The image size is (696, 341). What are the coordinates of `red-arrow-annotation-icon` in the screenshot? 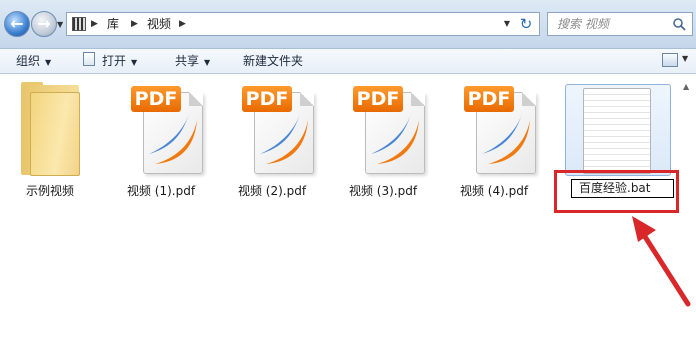 It's located at (661, 261).